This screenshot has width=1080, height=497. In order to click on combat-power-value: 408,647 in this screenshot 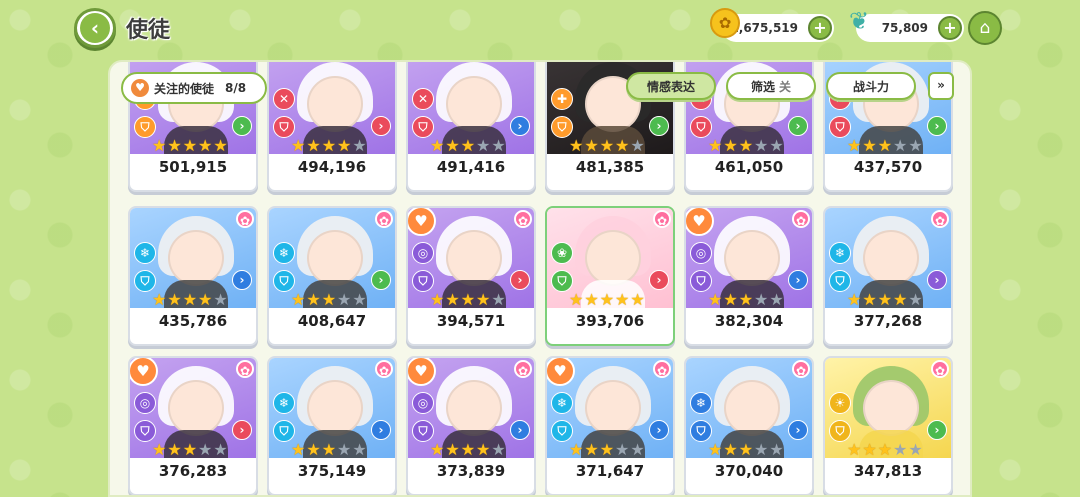, I will do `click(332, 321)`.